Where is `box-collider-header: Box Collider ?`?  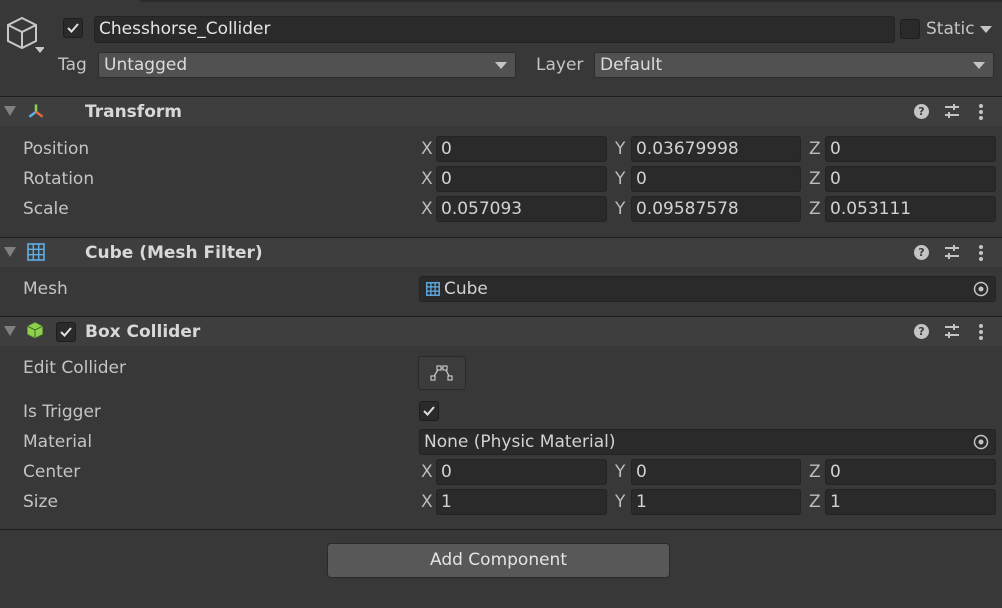
box-collider-header: Box Collider ? is located at coordinates (501, 331).